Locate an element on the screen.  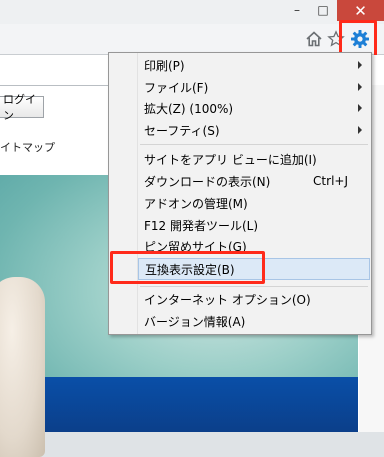
menu-item-label: セーフティ(S) is located at coordinates (182, 130).